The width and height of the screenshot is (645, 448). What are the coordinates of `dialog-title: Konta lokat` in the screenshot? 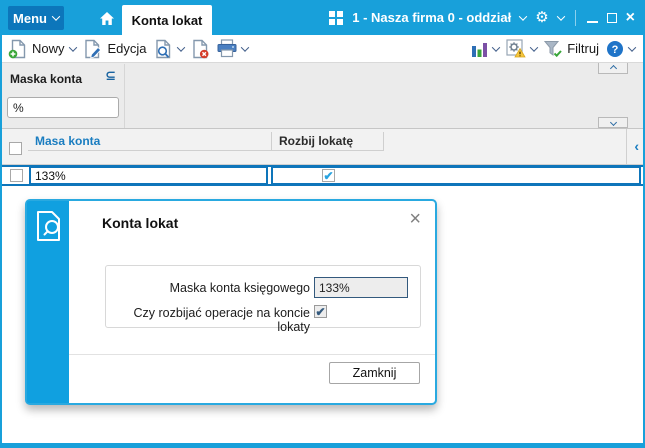 It's located at (140, 223).